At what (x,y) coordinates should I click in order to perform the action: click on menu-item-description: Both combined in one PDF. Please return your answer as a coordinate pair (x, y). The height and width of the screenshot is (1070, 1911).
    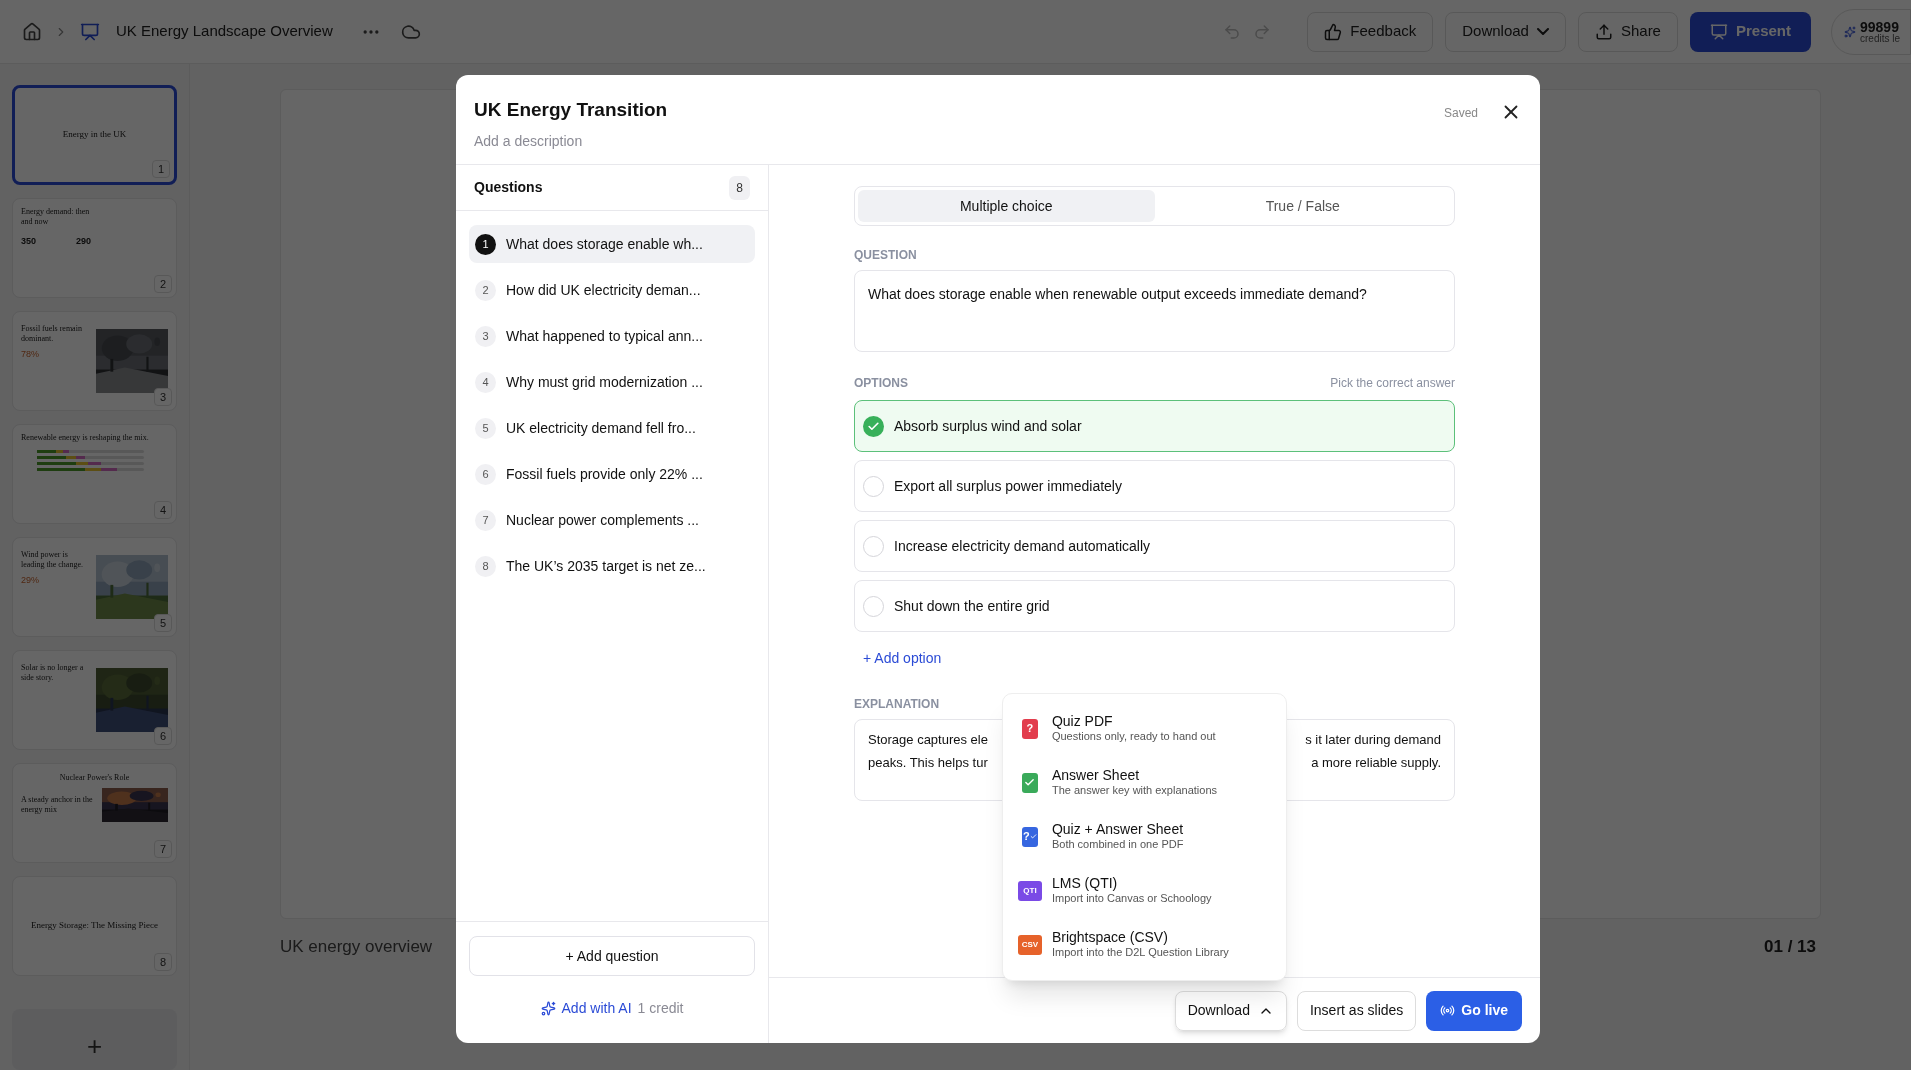
    Looking at the image, I should click on (1117, 845).